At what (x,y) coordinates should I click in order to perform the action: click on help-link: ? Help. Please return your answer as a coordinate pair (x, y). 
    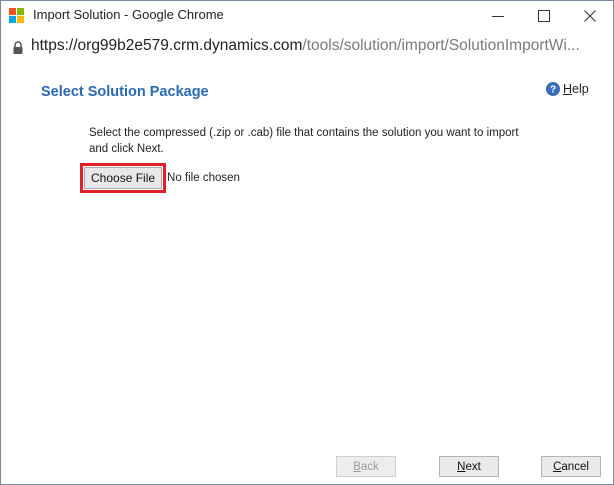
    Looking at the image, I should click on (567, 89).